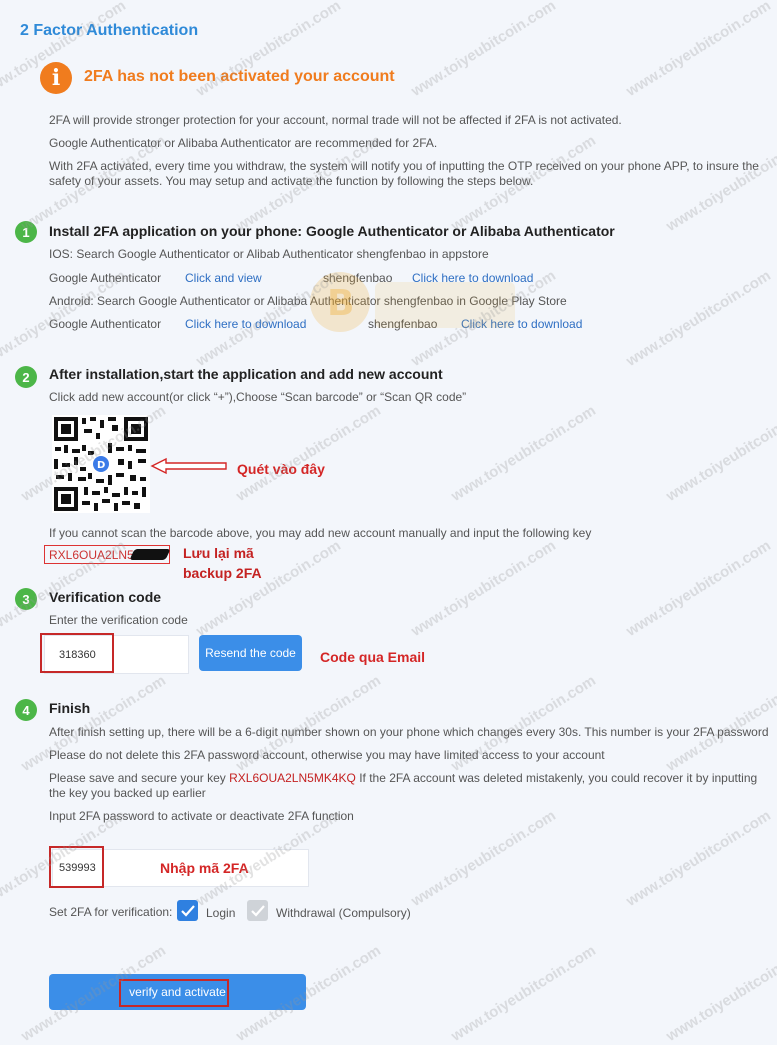 Image resolution: width=777 pixels, height=1045 pixels. What do you see at coordinates (150, 554) in the screenshot?
I see `key-redaction-mask` at bounding box center [150, 554].